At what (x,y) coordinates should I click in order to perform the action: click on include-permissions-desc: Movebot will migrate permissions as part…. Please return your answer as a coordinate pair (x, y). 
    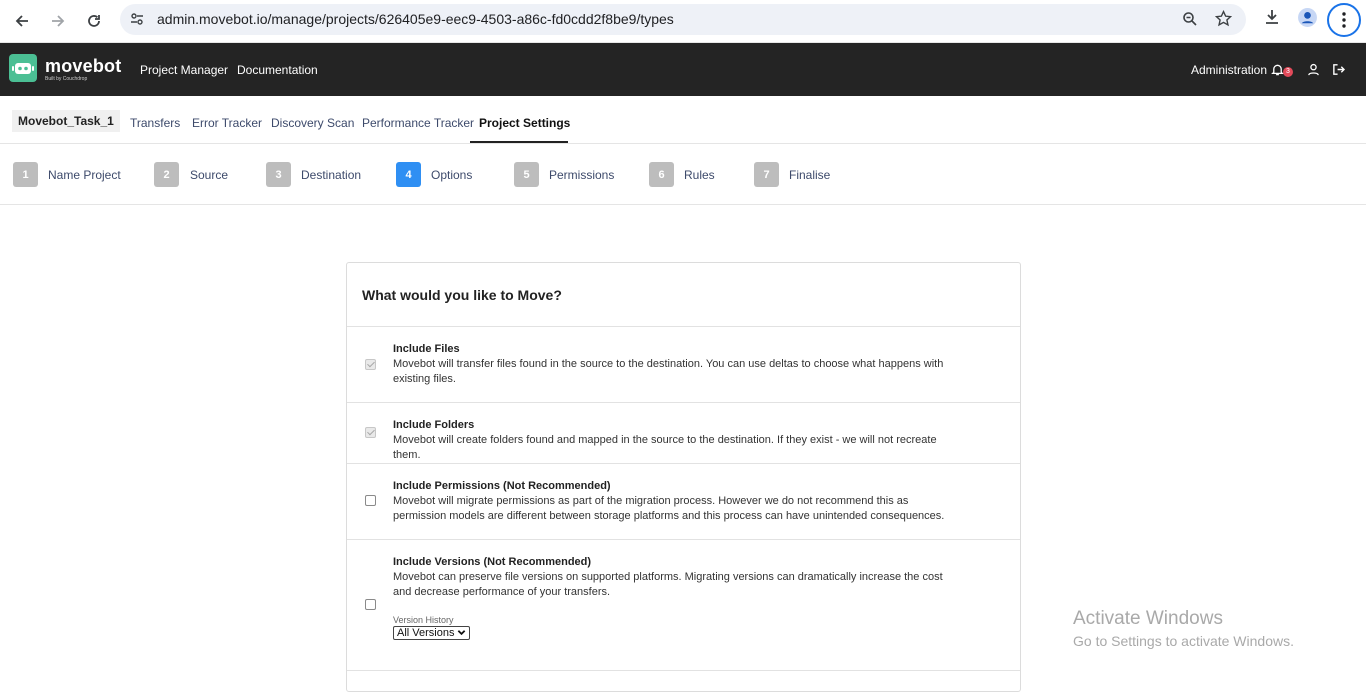
    Looking at the image, I should click on (669, 508).